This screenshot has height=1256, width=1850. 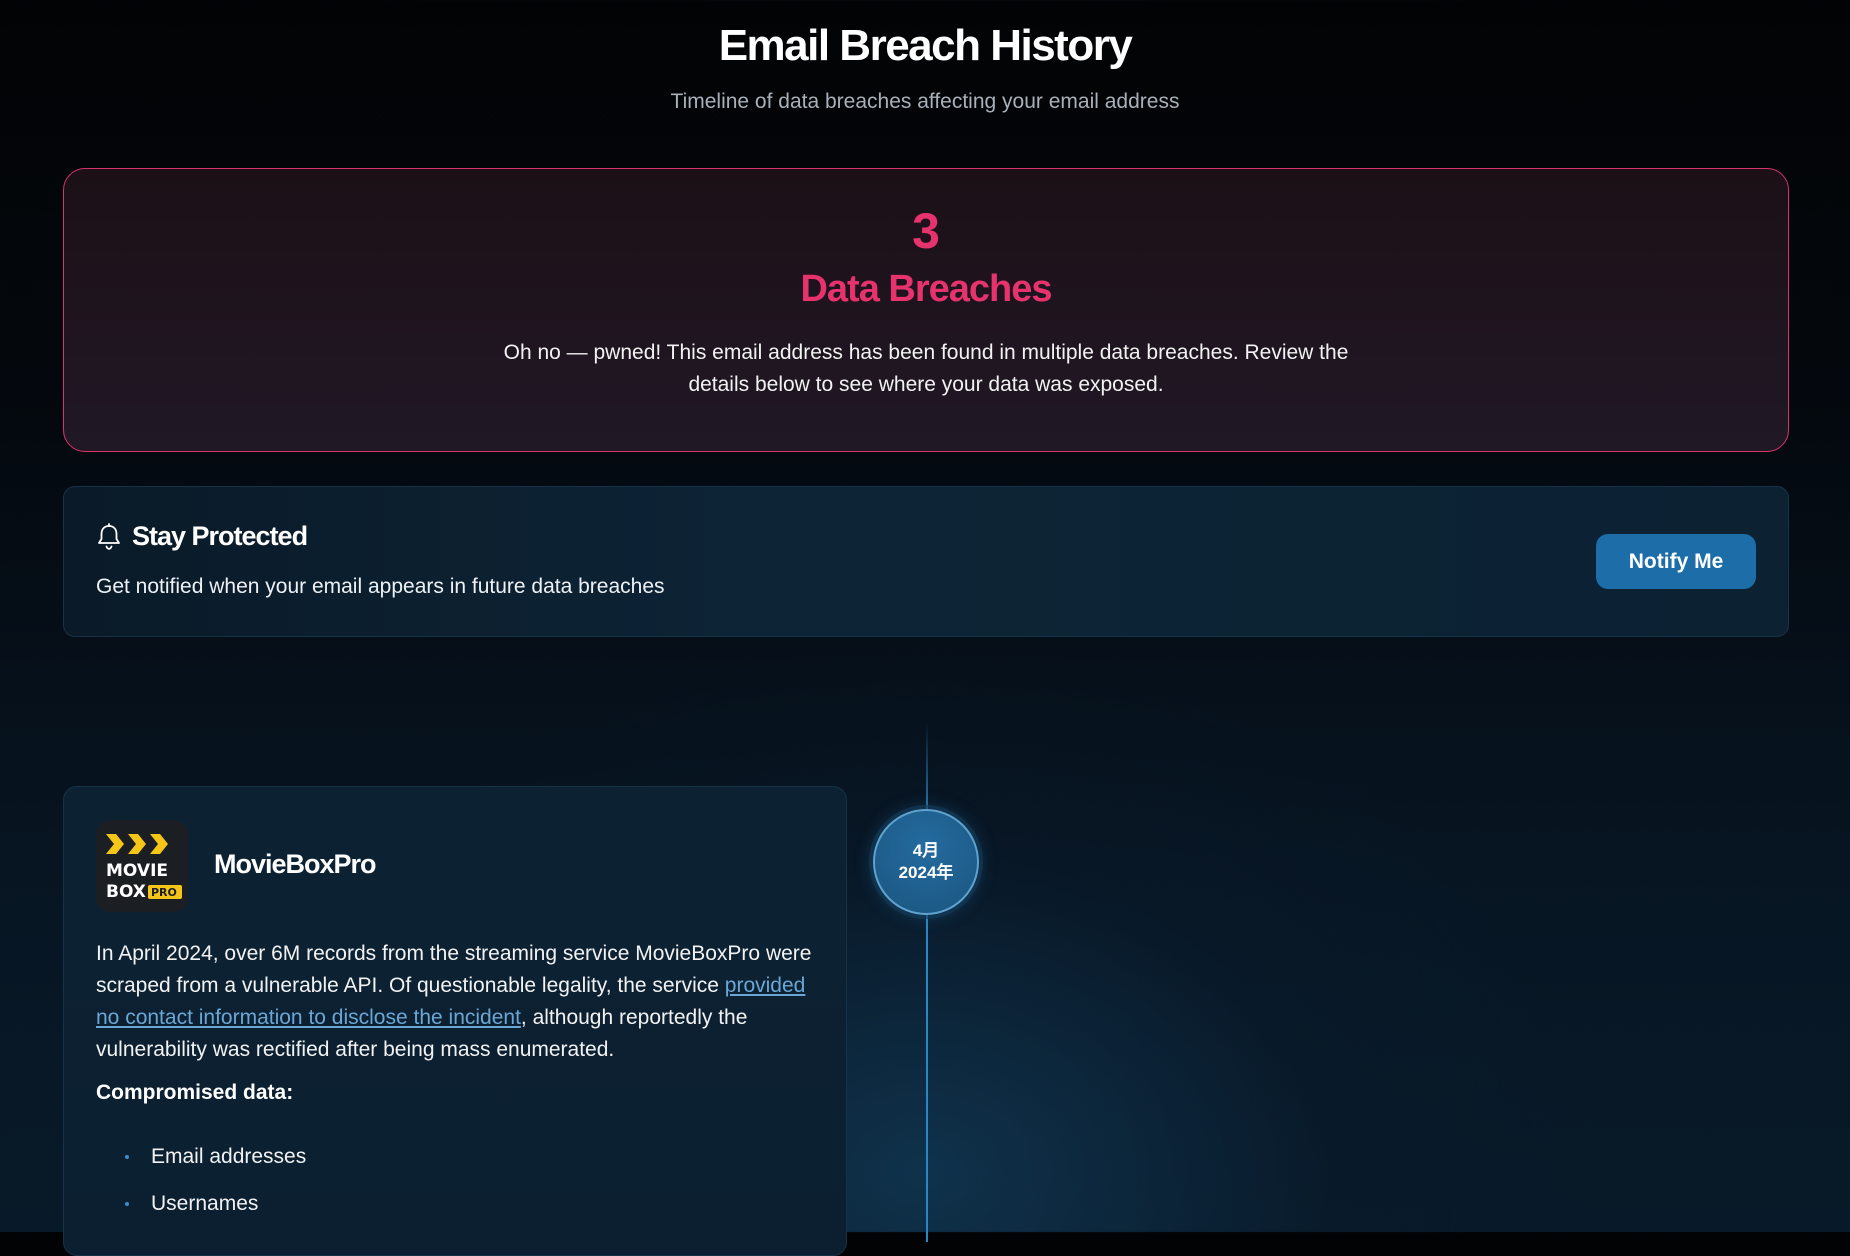 I want to click on timeline-date-node: 4月 2024年, so click(x=926, y=862).